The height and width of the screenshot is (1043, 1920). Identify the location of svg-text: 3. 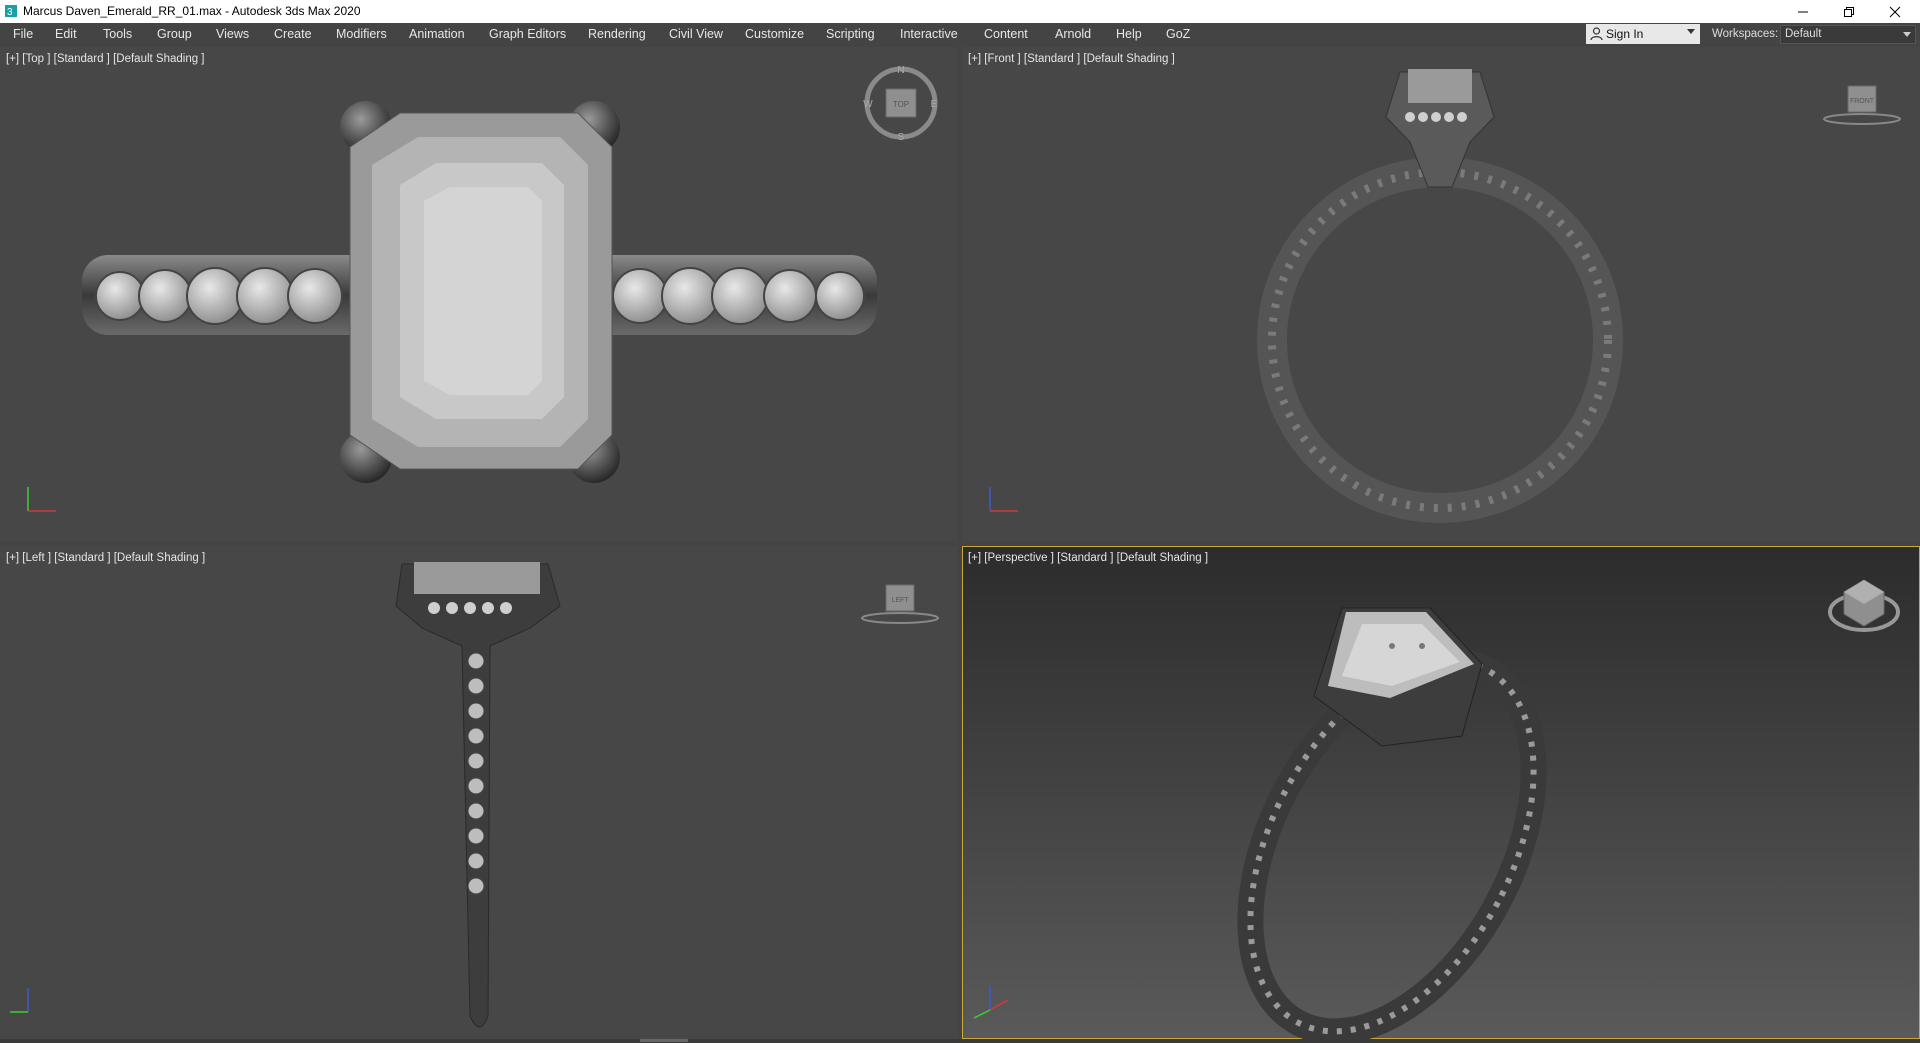
(10, 12).